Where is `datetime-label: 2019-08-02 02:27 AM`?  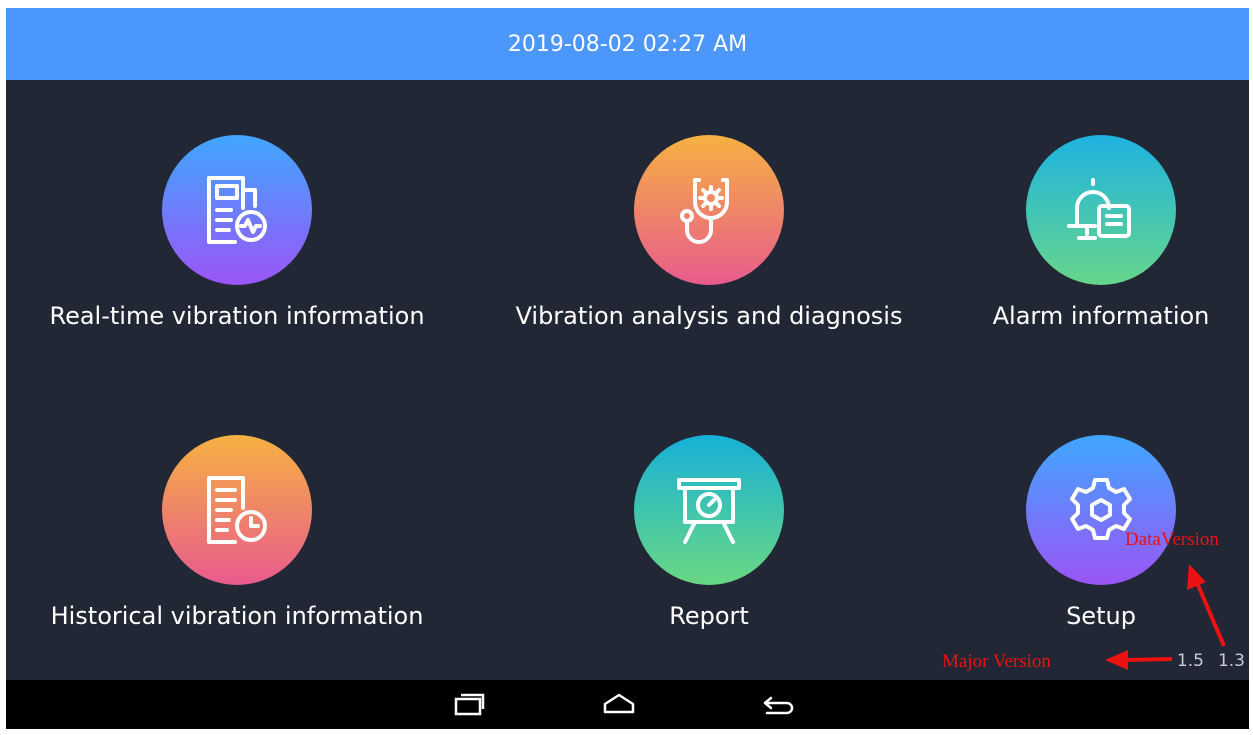
datetime-label: 2019-08-02 02:27 AM is located at coordinates (627, 44).